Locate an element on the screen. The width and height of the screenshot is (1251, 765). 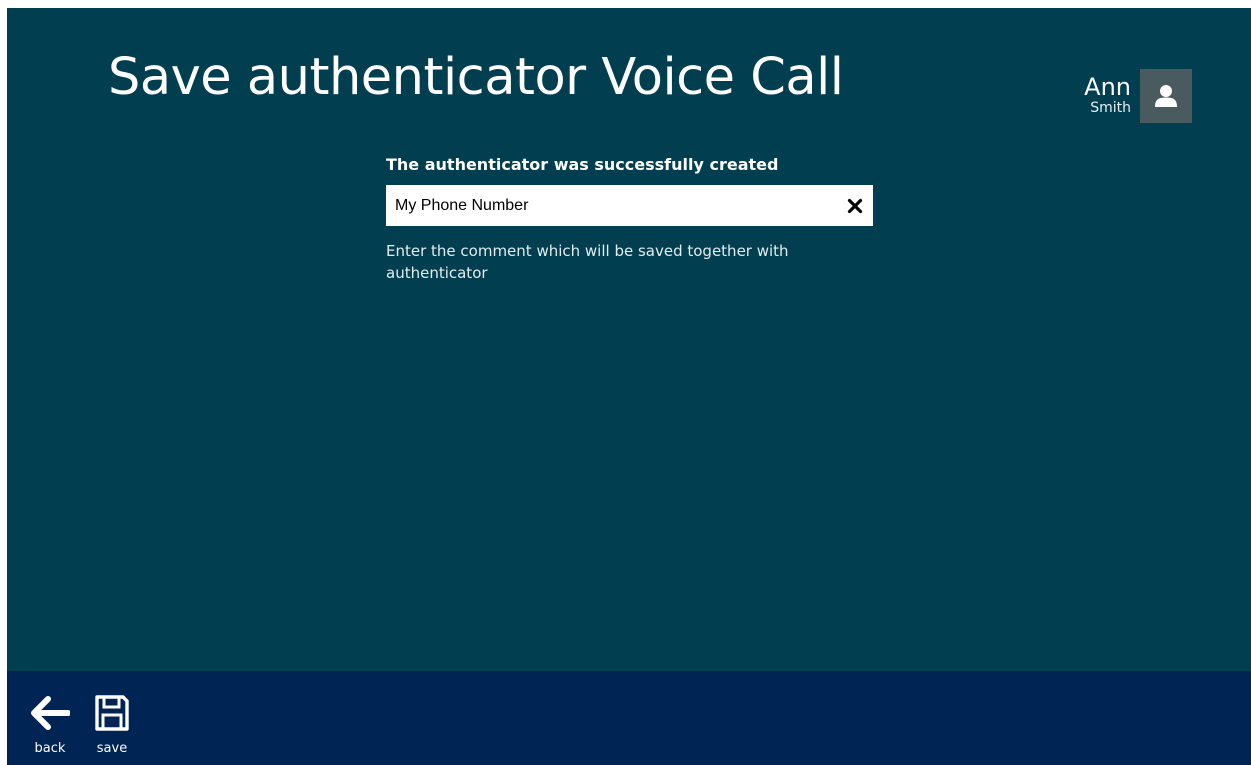
user-last-name: Smith is located at coordinates (1110, 108).